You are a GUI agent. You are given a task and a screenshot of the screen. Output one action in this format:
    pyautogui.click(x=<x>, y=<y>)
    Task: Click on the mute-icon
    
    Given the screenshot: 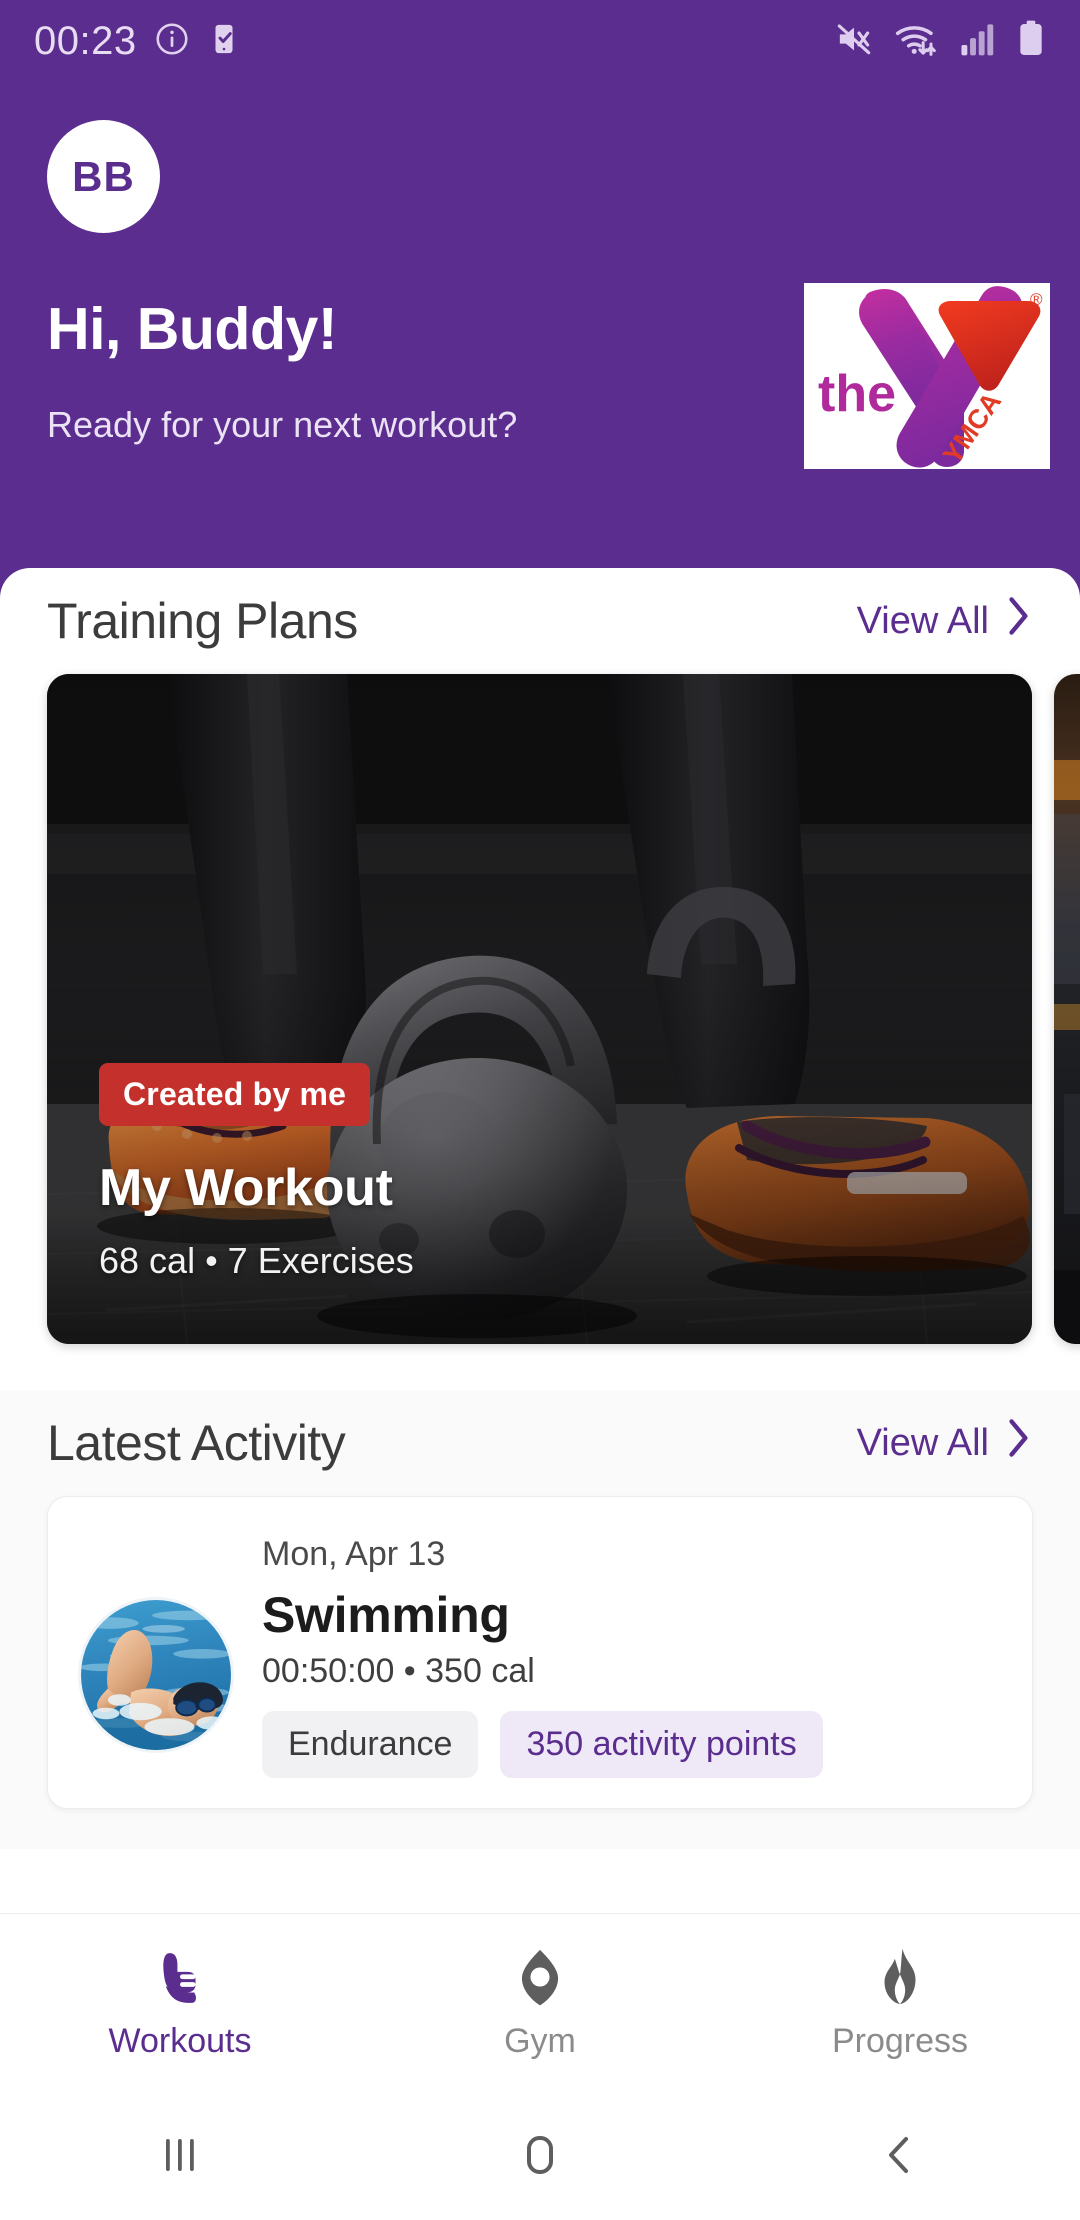 What is the action you would take?
    pyautogui.click(x=854, y=41)
    